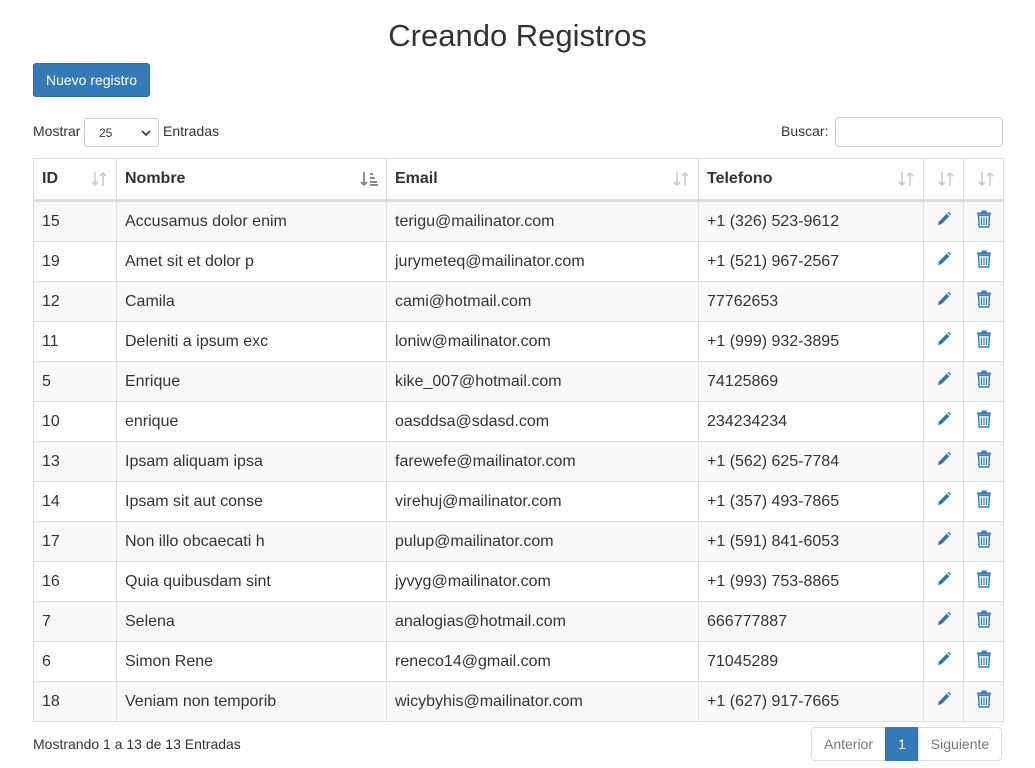  I want to click on search-input, so click(919, 132).